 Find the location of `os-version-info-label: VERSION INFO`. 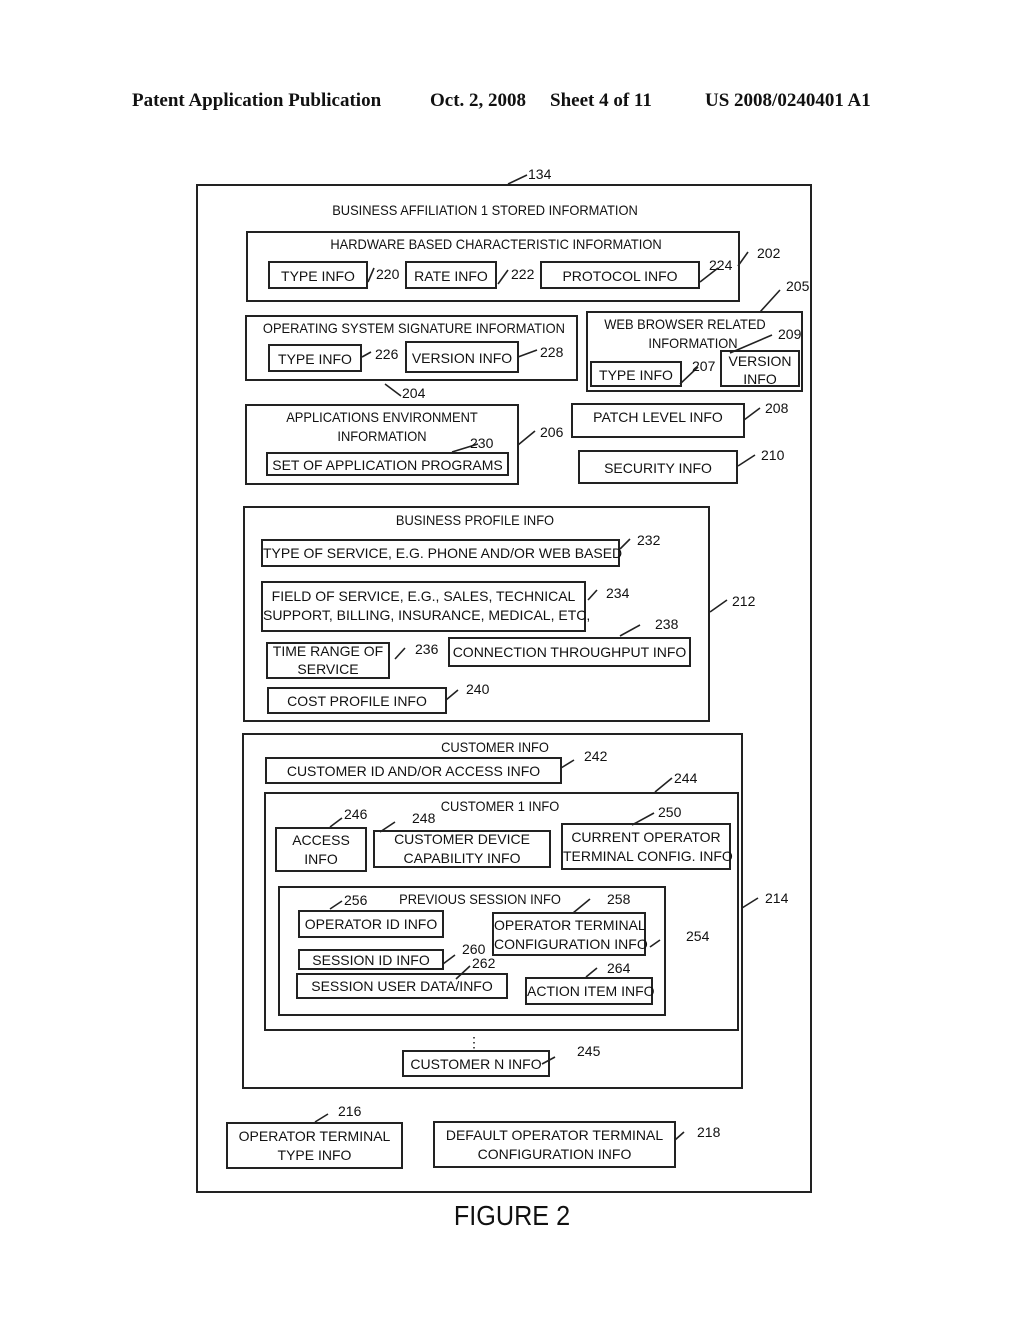

os-version-info-label: VERSION INFO is located at coordinates (462, 358).